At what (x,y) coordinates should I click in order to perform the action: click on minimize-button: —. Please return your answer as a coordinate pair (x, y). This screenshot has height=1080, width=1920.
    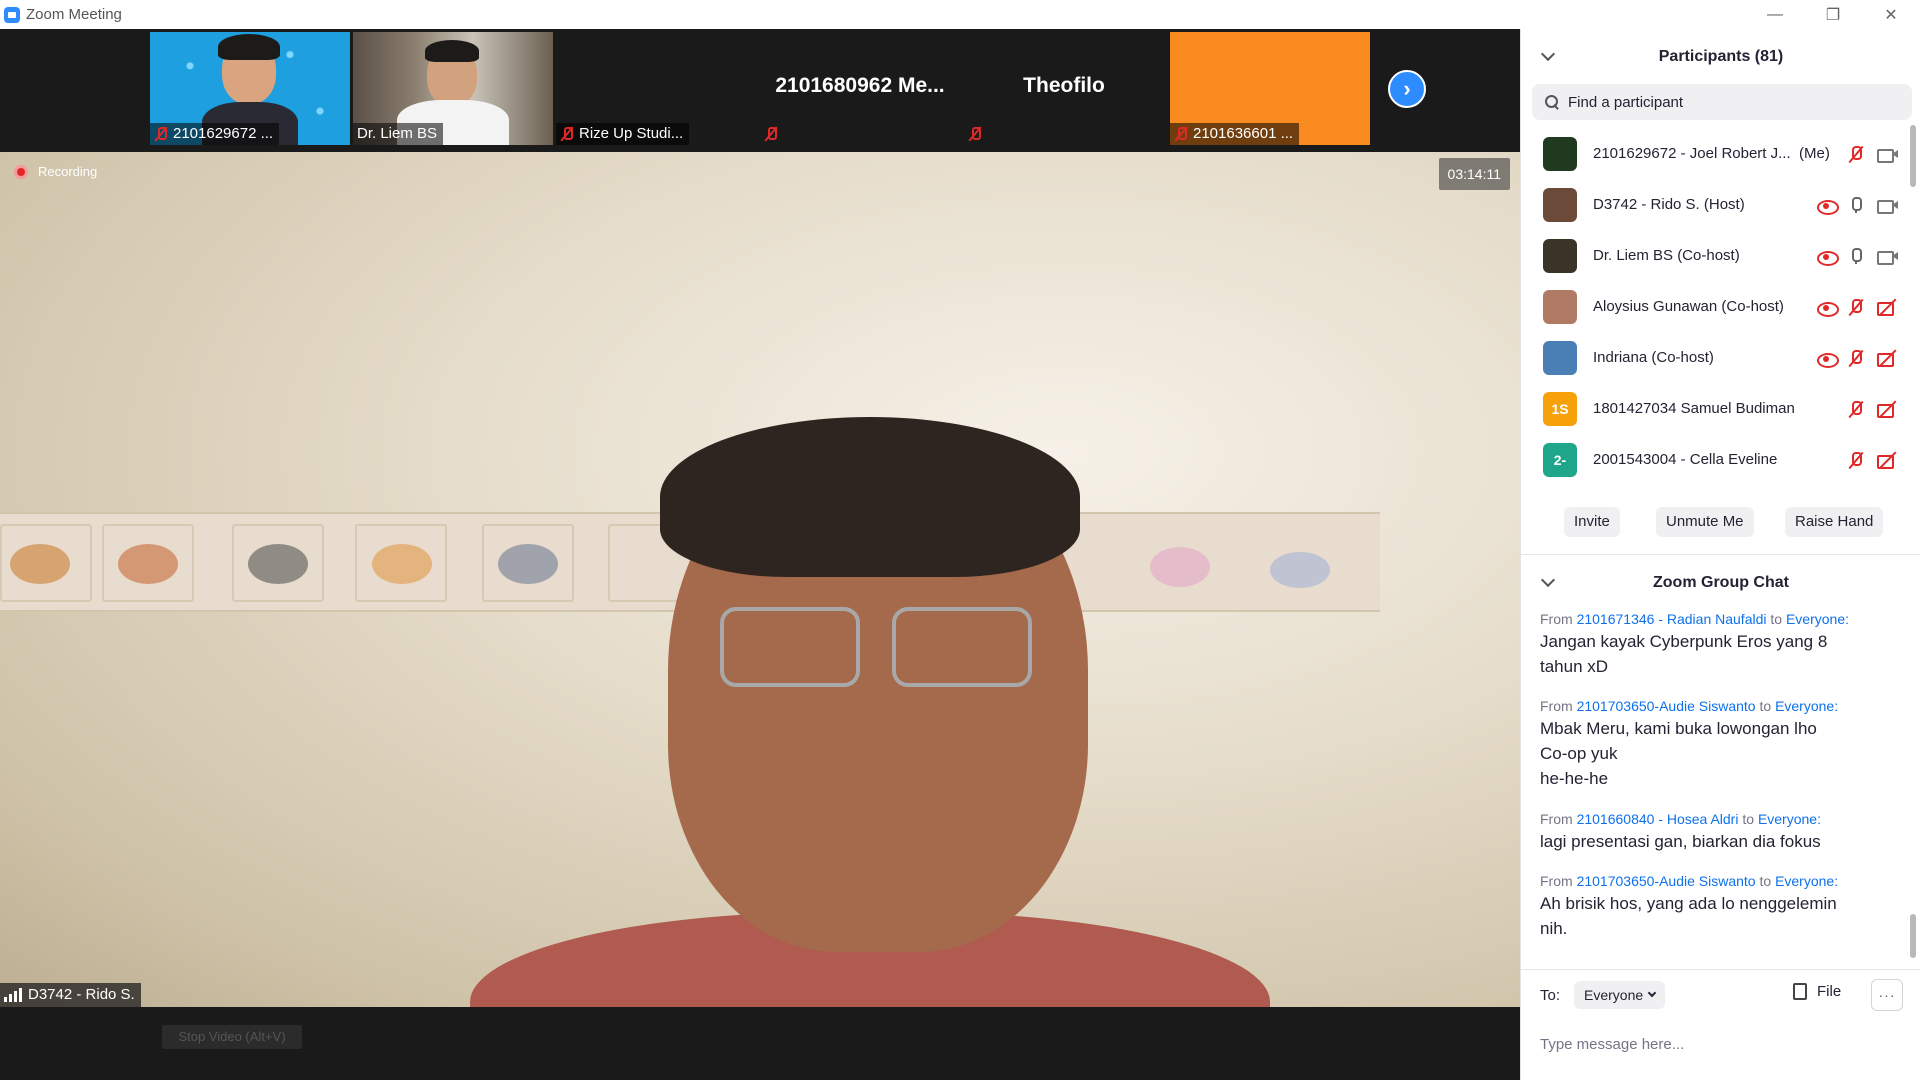
    Looking at the image, I should click on (1775, 14).